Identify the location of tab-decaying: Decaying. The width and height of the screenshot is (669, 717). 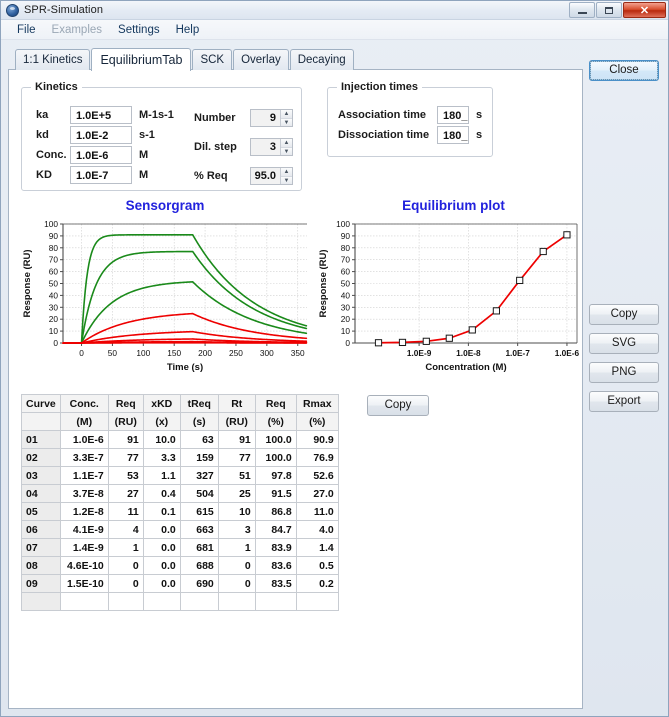
(321, 59).